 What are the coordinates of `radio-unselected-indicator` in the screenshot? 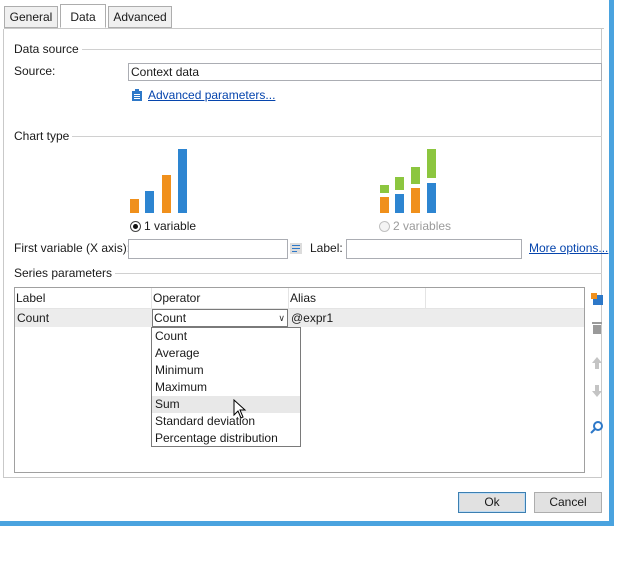 It's located at (384, 226).